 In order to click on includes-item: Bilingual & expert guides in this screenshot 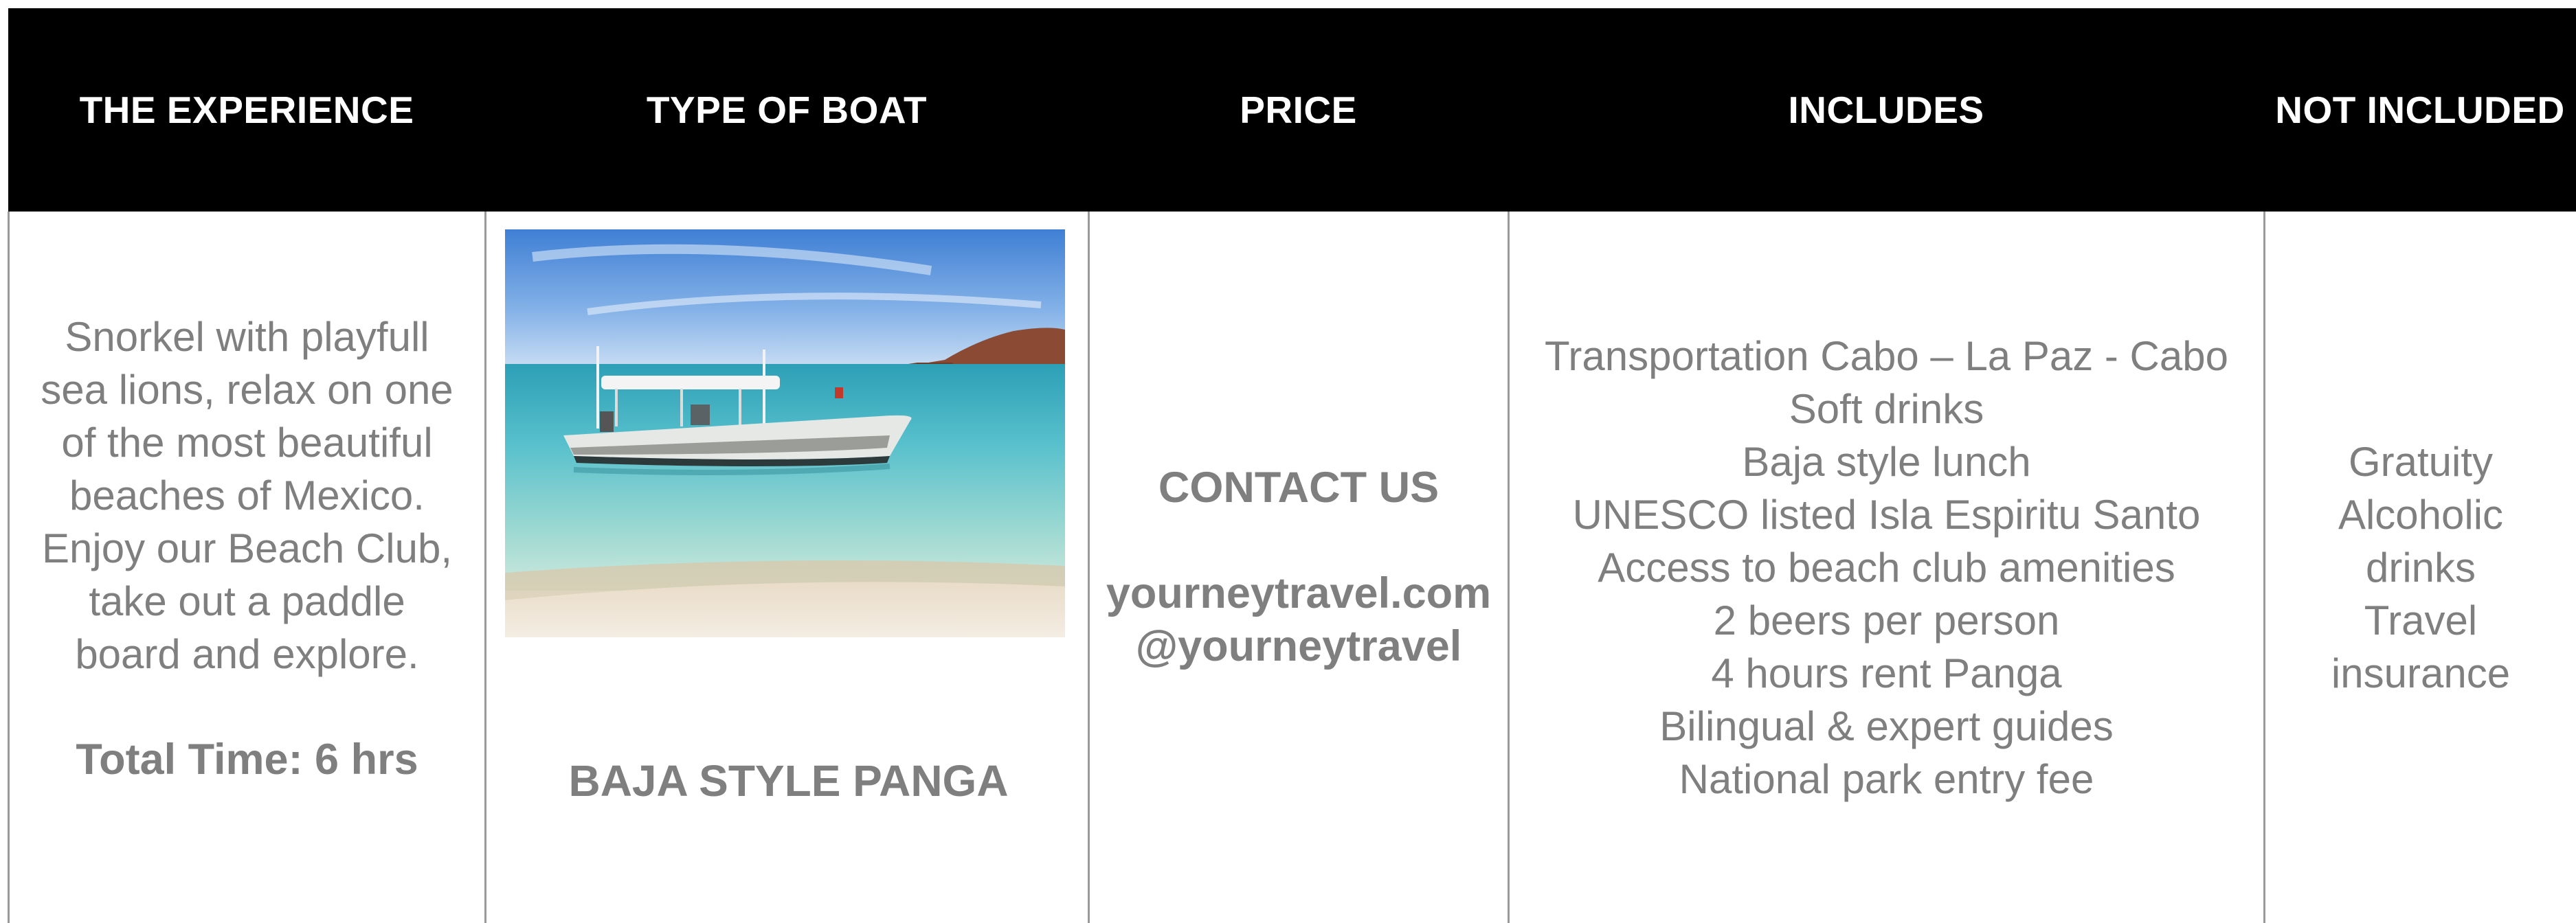, I will do `click(1886, 726)`.